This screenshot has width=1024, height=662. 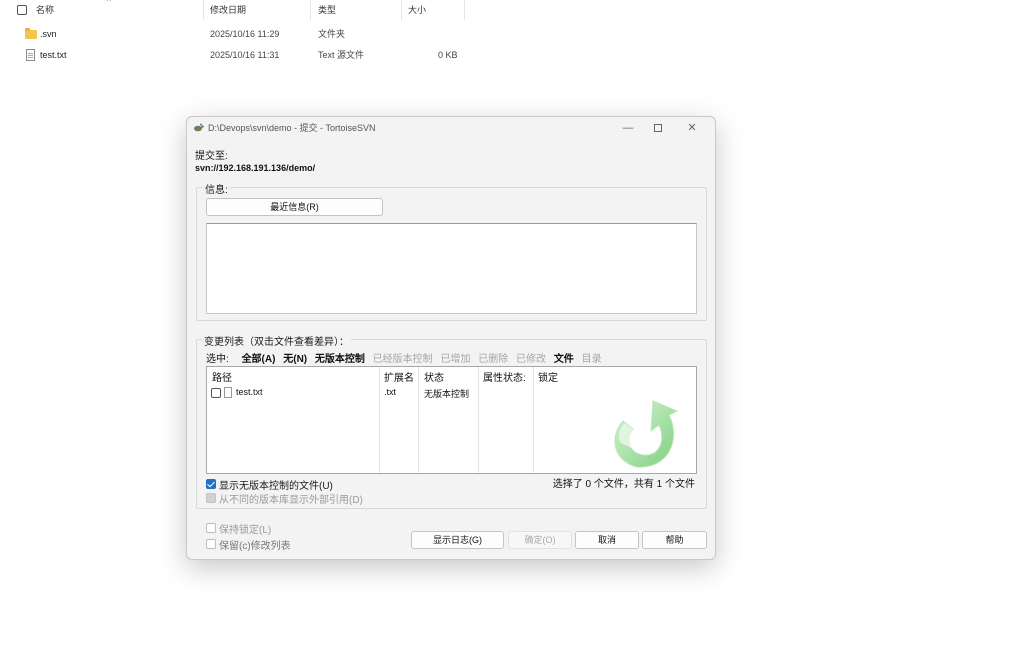 I want to click on show-externals-label: 从不同的版本库显示外部引用(D), so click(x=291, y=500).